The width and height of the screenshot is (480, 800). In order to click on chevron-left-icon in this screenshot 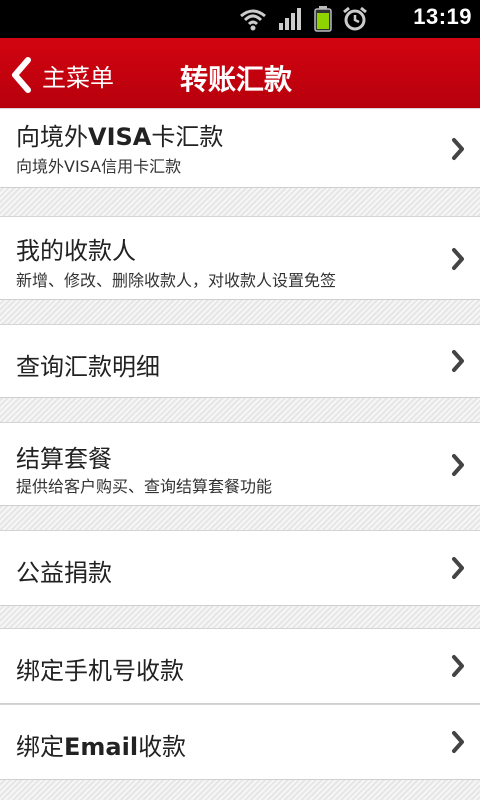, I will do `click(23, 75)`.